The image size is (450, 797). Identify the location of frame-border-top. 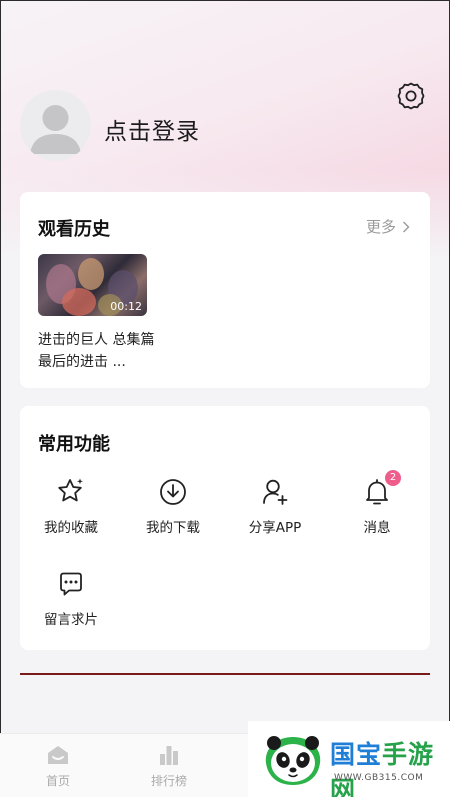
(225, 0).